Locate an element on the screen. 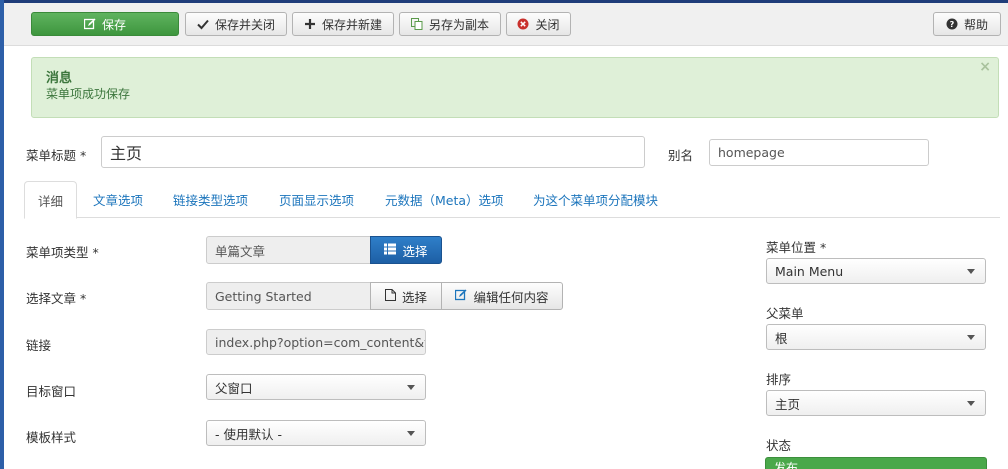  save-new-button: 保存并新建 is located at coordinates (343, 24).